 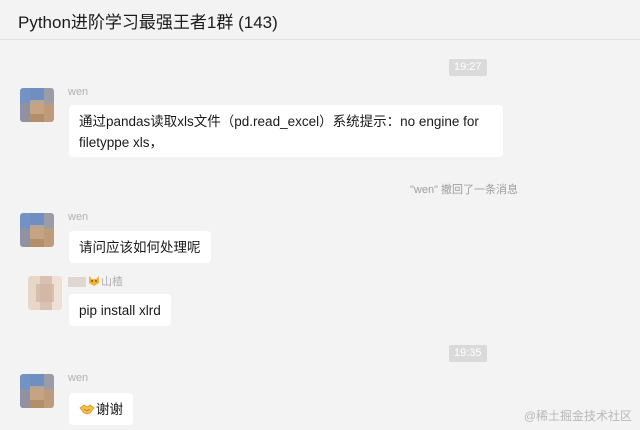 I want to click on sender-name: 山楂, so click(x=95, y=281).